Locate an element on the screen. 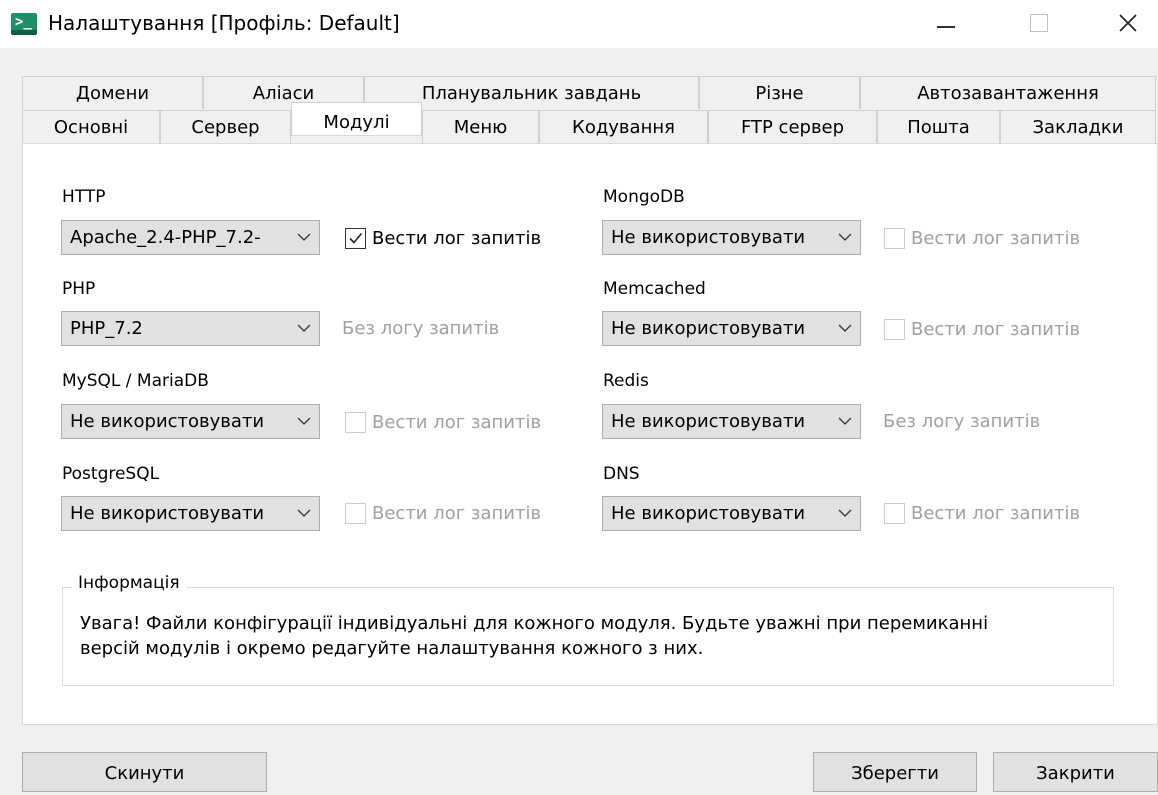 Image resolution: width=1158 pixels, height=795 pixels. close-button: Закрити is located at coordinates (1075, 772).